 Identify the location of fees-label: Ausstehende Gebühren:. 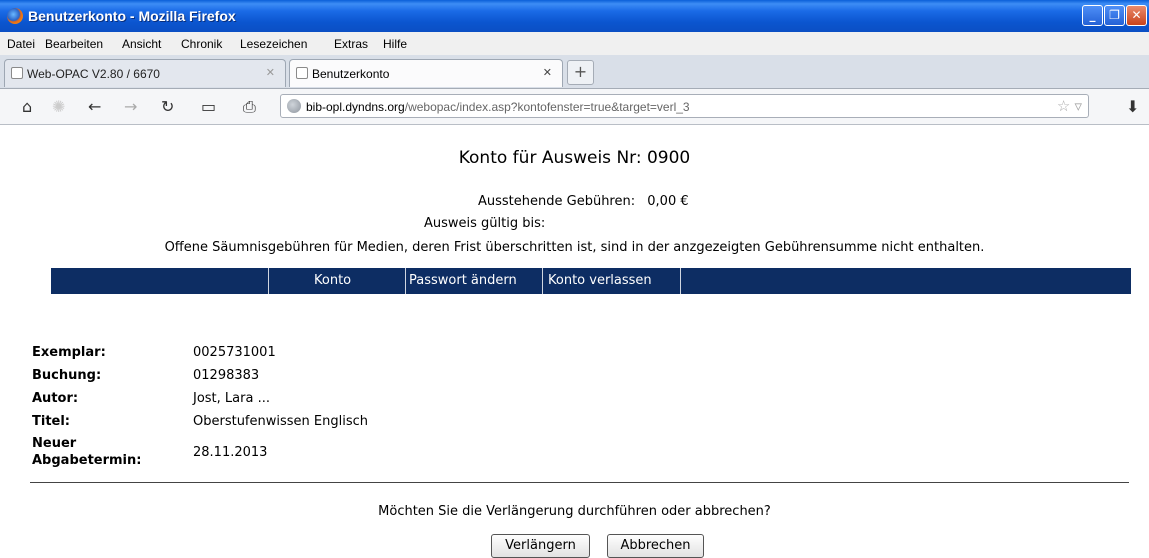
(557, 201).